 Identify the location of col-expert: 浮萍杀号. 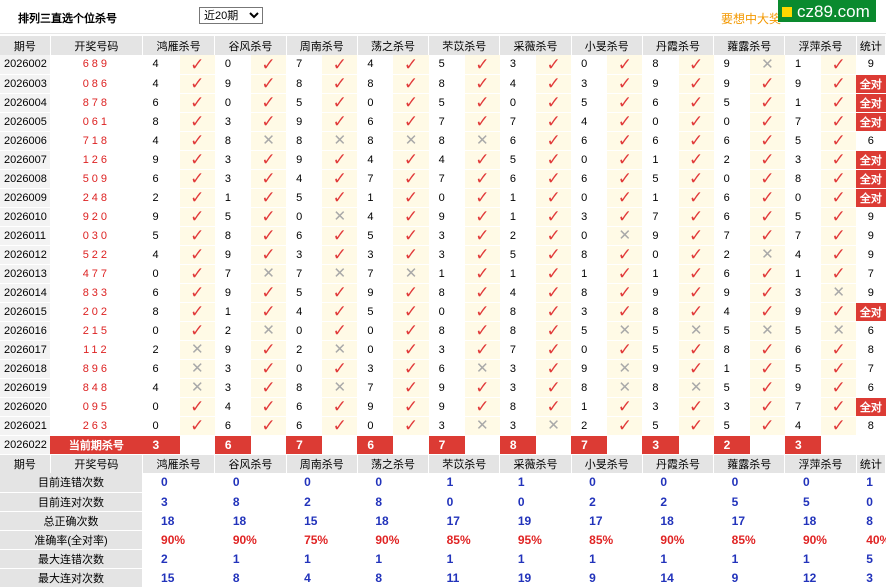
(820, 45).